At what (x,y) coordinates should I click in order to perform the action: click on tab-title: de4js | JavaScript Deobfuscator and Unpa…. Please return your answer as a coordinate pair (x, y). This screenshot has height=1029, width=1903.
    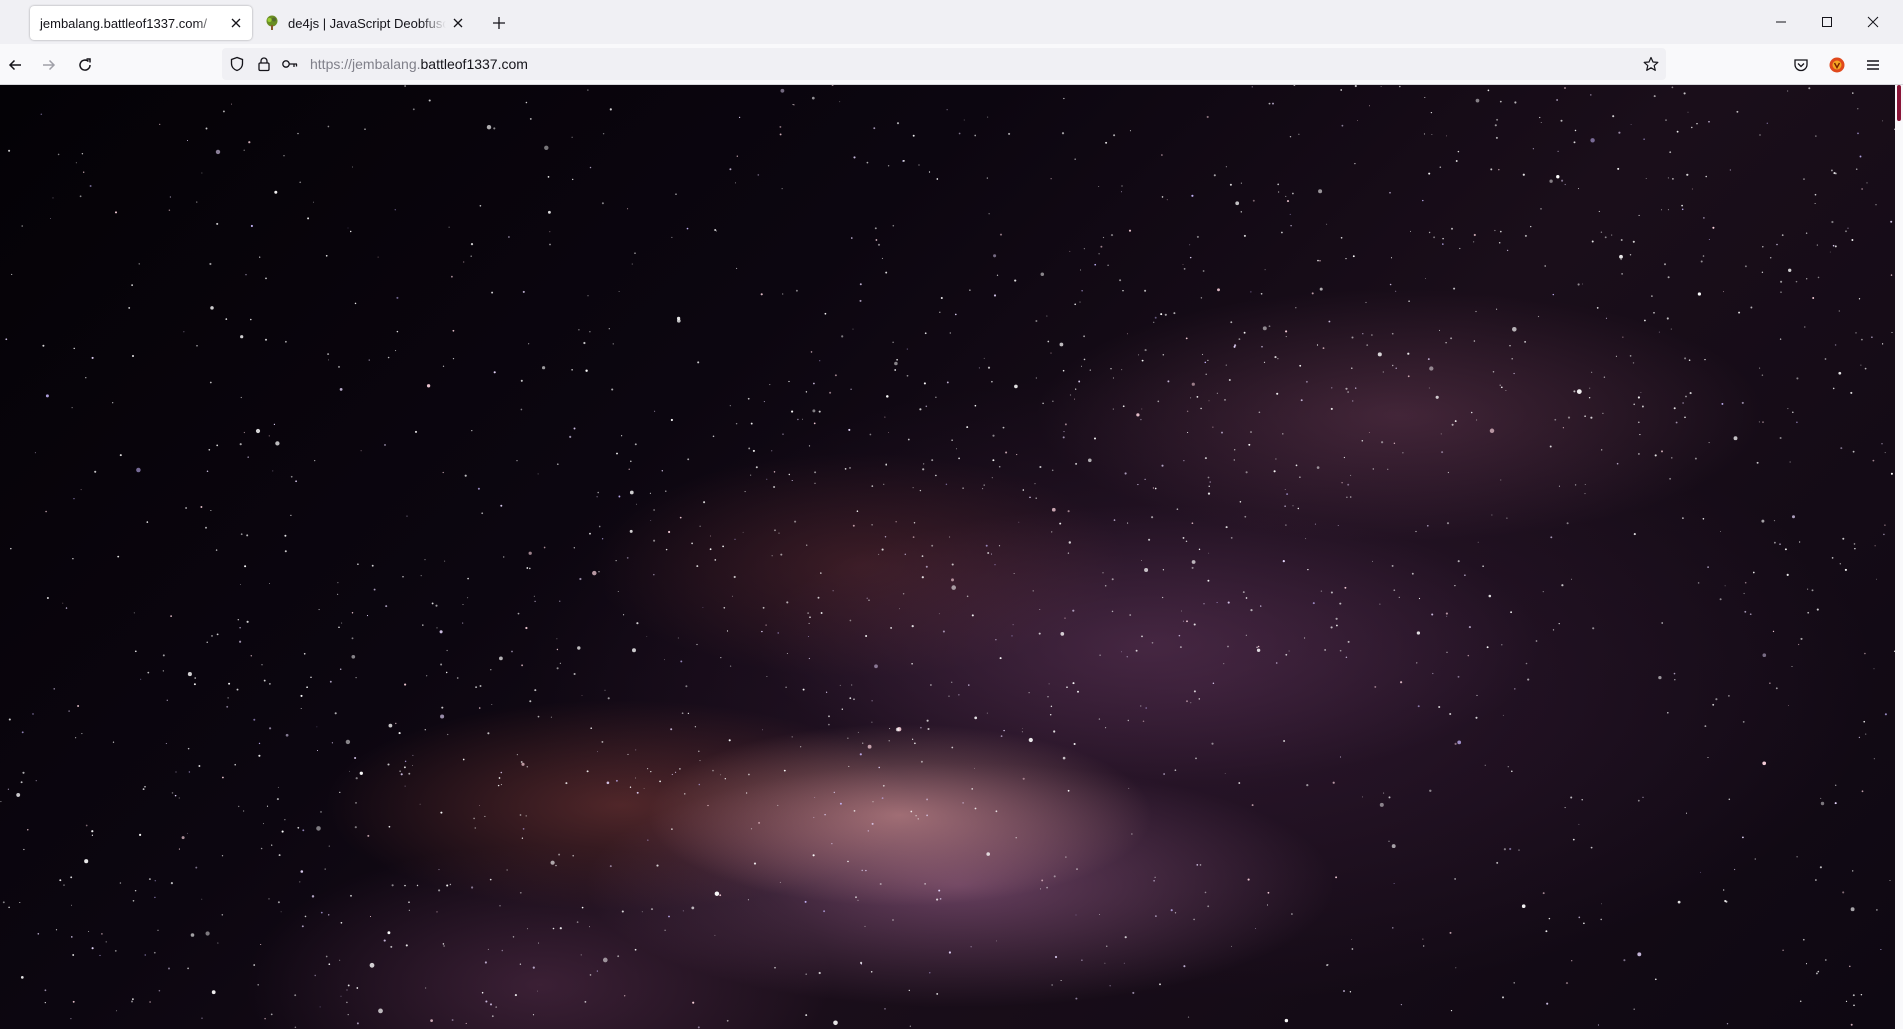
    Looking at the image, I should click on (367, 23).